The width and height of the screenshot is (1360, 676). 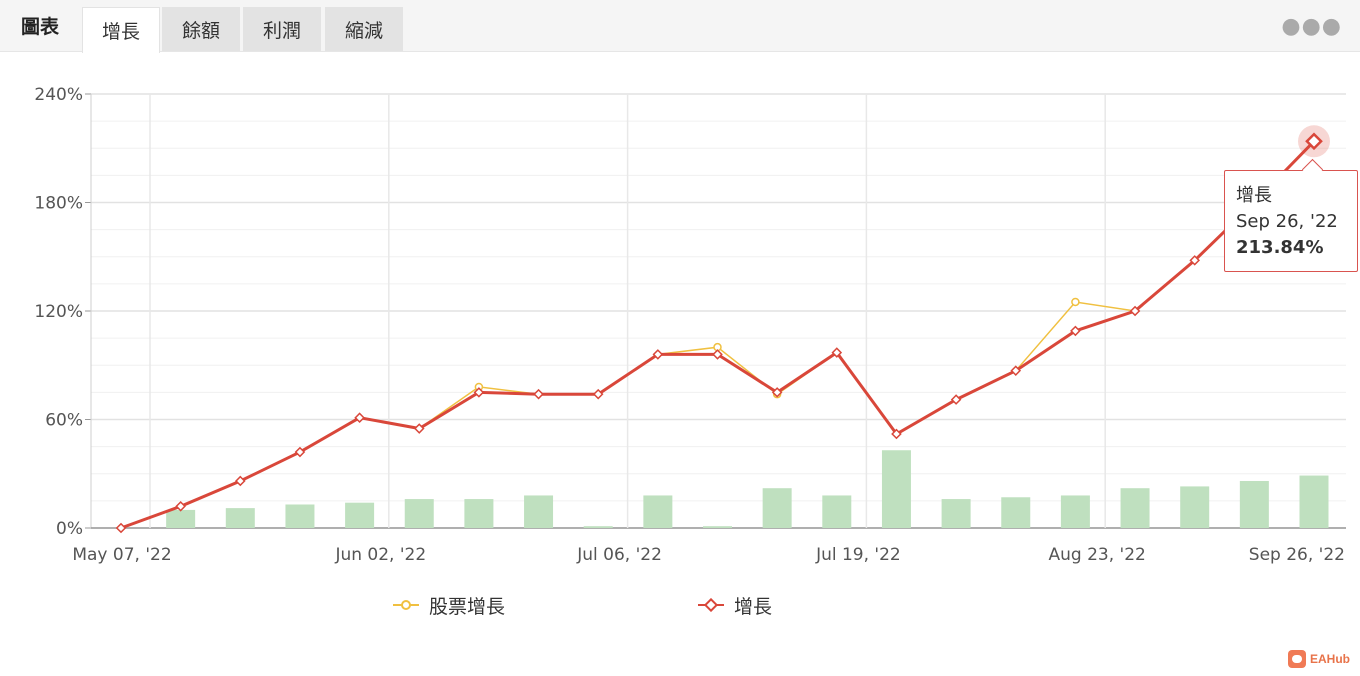 What do you see at coordinates (1287, 221) in the screenshot?
I see `tooltip-date: Sep 26, '22` at bounding box center [1287, 221].